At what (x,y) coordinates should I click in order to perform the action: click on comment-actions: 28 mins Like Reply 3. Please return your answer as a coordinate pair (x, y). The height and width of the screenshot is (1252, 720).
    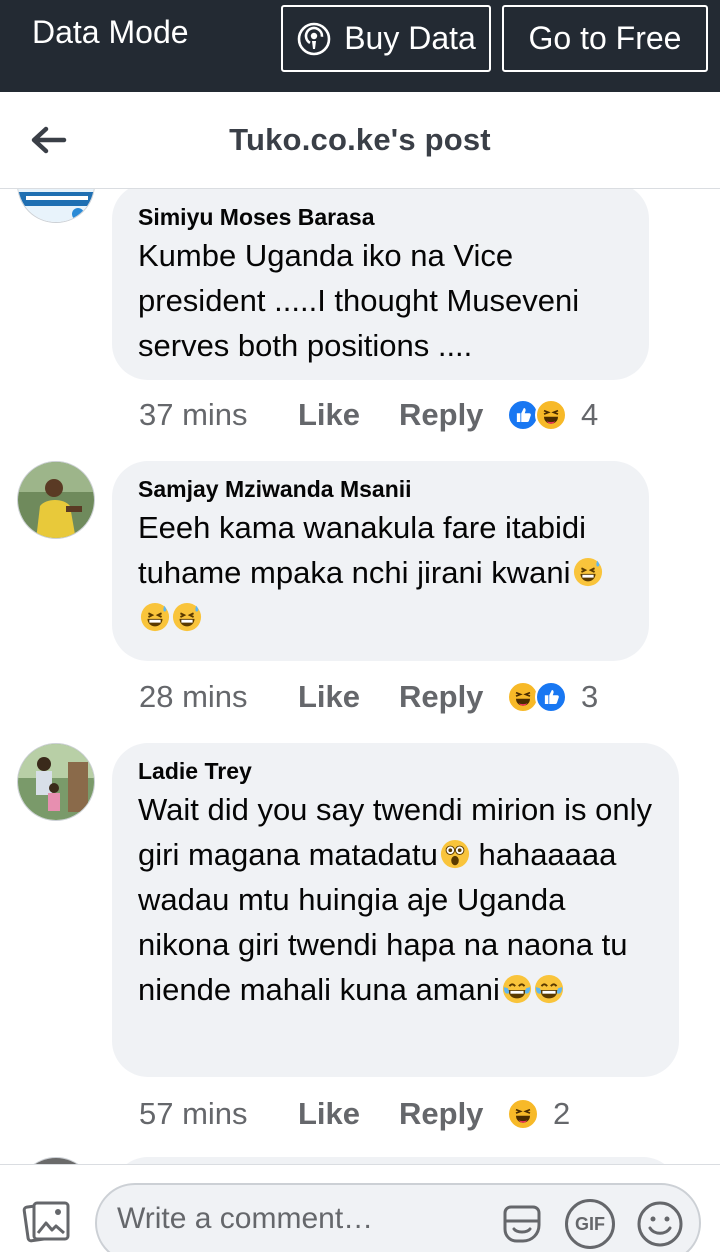
    Looking at the image, I should click on (368, 697).